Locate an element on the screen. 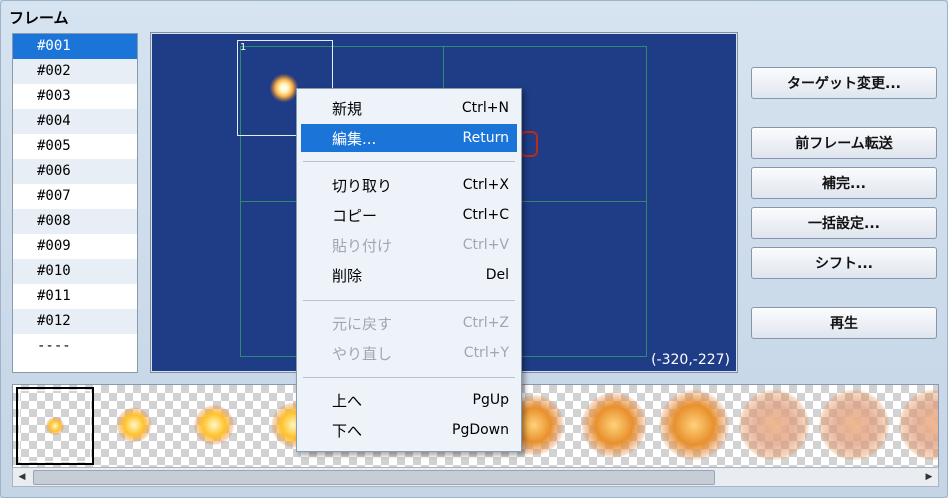  frame-list-item: #011 is located at coordinates (75, 296).